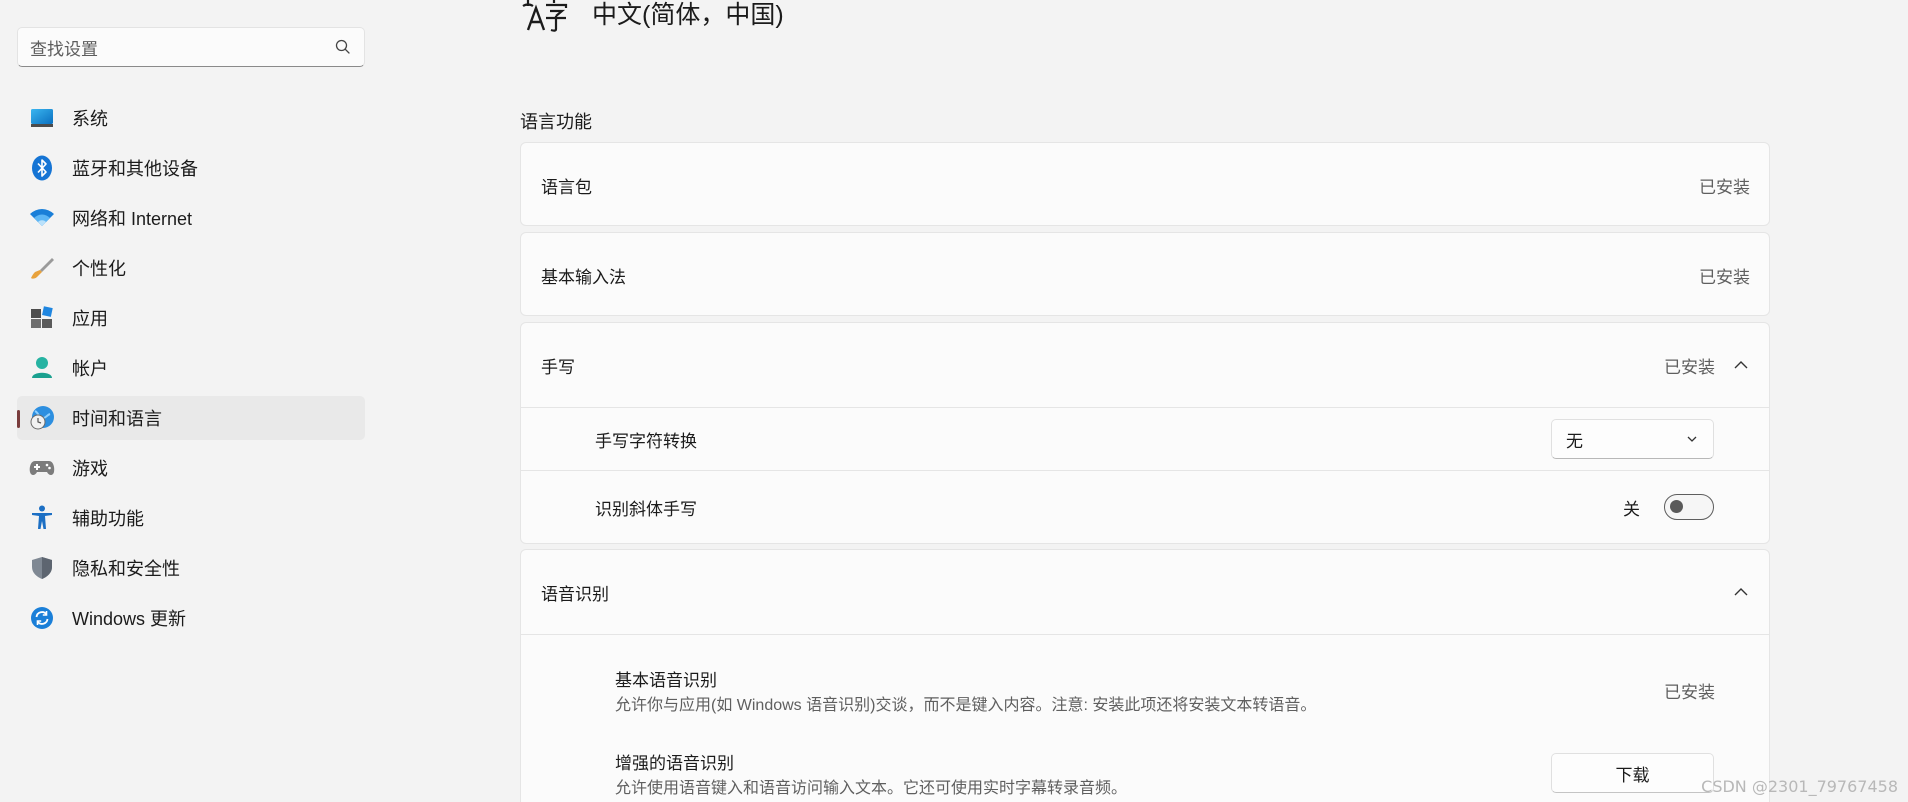  Describe the element at coordinates (42, 418) in the screenshot. I see `globe-clock-icon` at that location.